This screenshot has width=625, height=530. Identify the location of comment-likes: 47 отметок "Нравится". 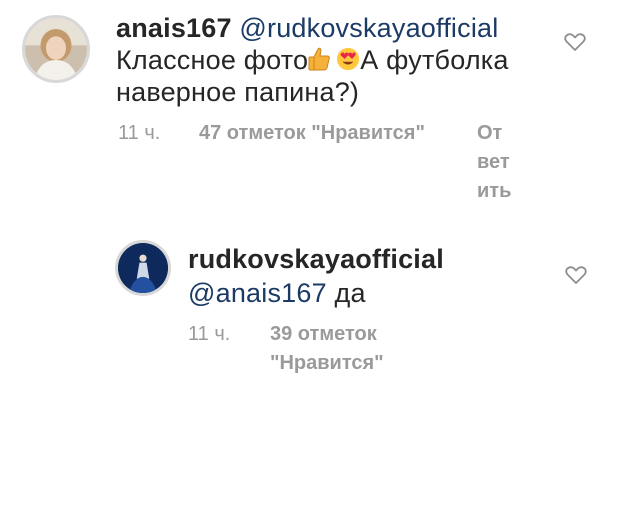
(312, 133).